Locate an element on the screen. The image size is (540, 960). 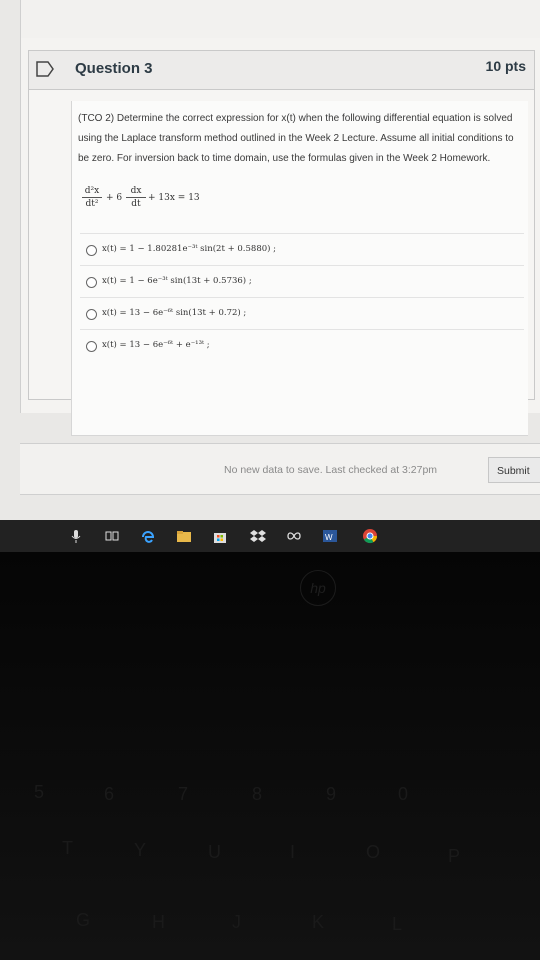
fraction-denominator: dt² is located at coordinates (92, 204).